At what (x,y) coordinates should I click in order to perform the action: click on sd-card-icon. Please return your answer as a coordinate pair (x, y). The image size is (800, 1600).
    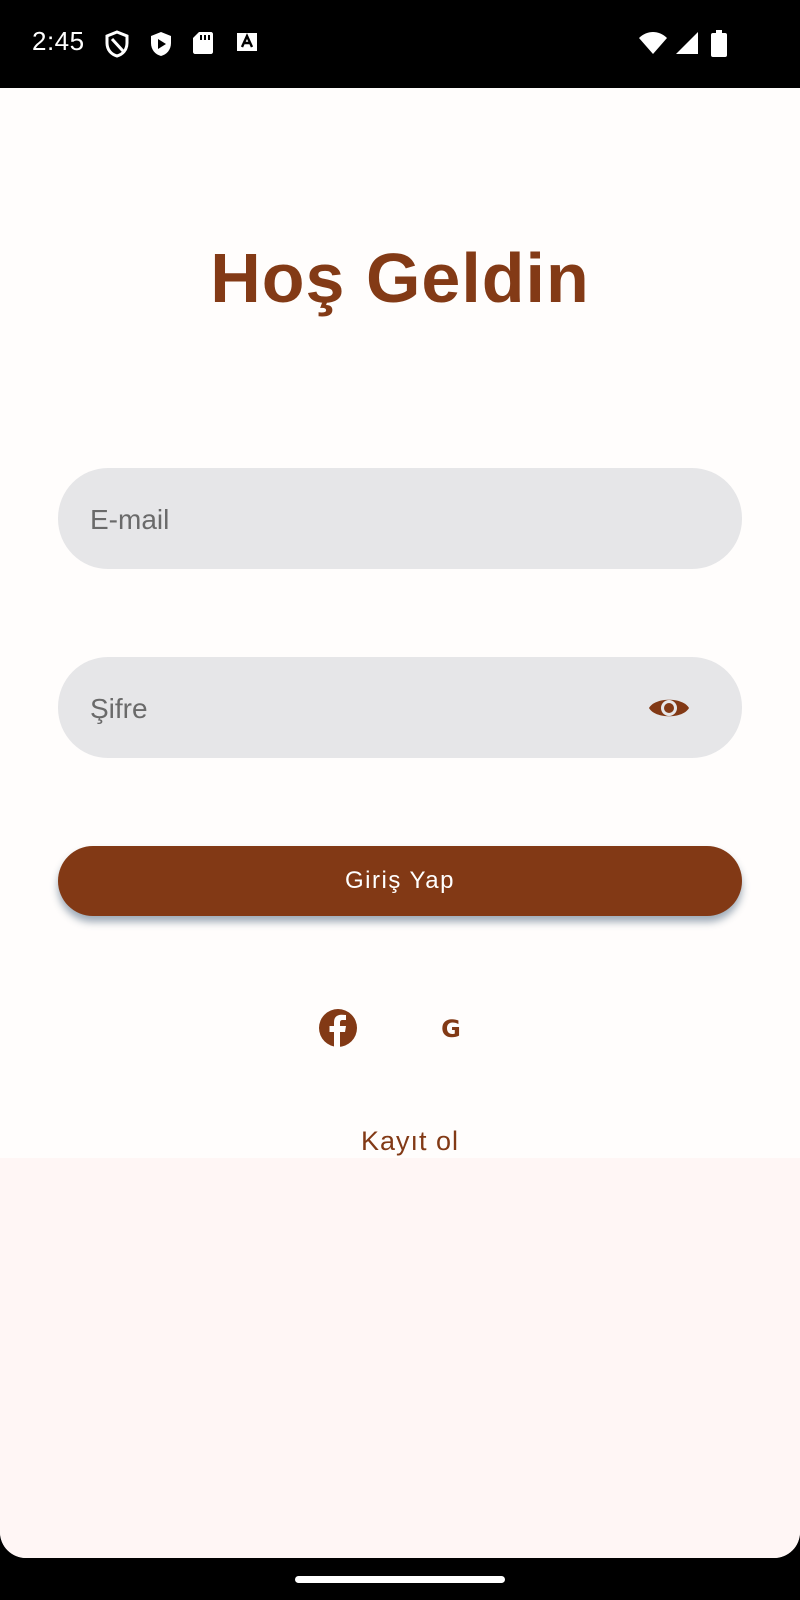
    Looking at the image, I should click on (203, 43).